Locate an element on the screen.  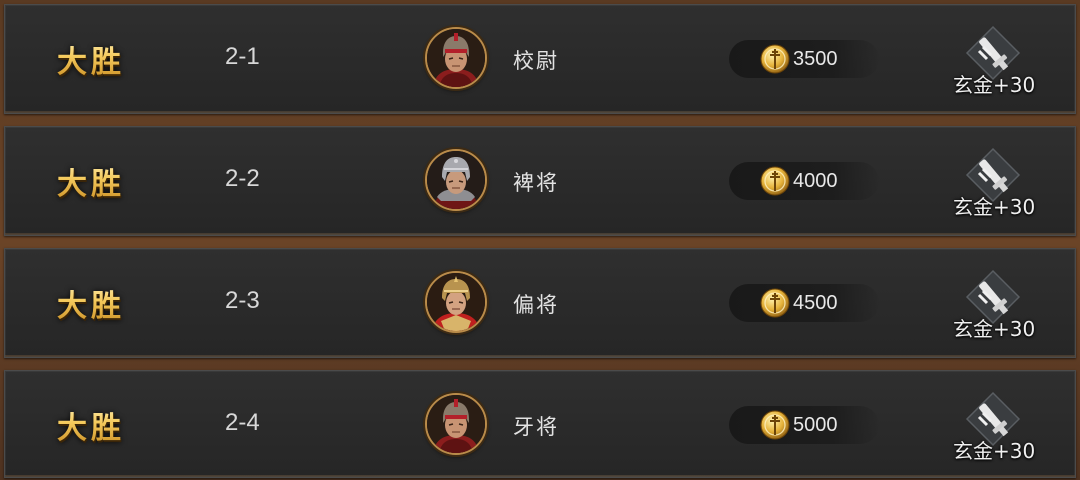
stage-number: 2-4 is located at coordinates (242, 422).